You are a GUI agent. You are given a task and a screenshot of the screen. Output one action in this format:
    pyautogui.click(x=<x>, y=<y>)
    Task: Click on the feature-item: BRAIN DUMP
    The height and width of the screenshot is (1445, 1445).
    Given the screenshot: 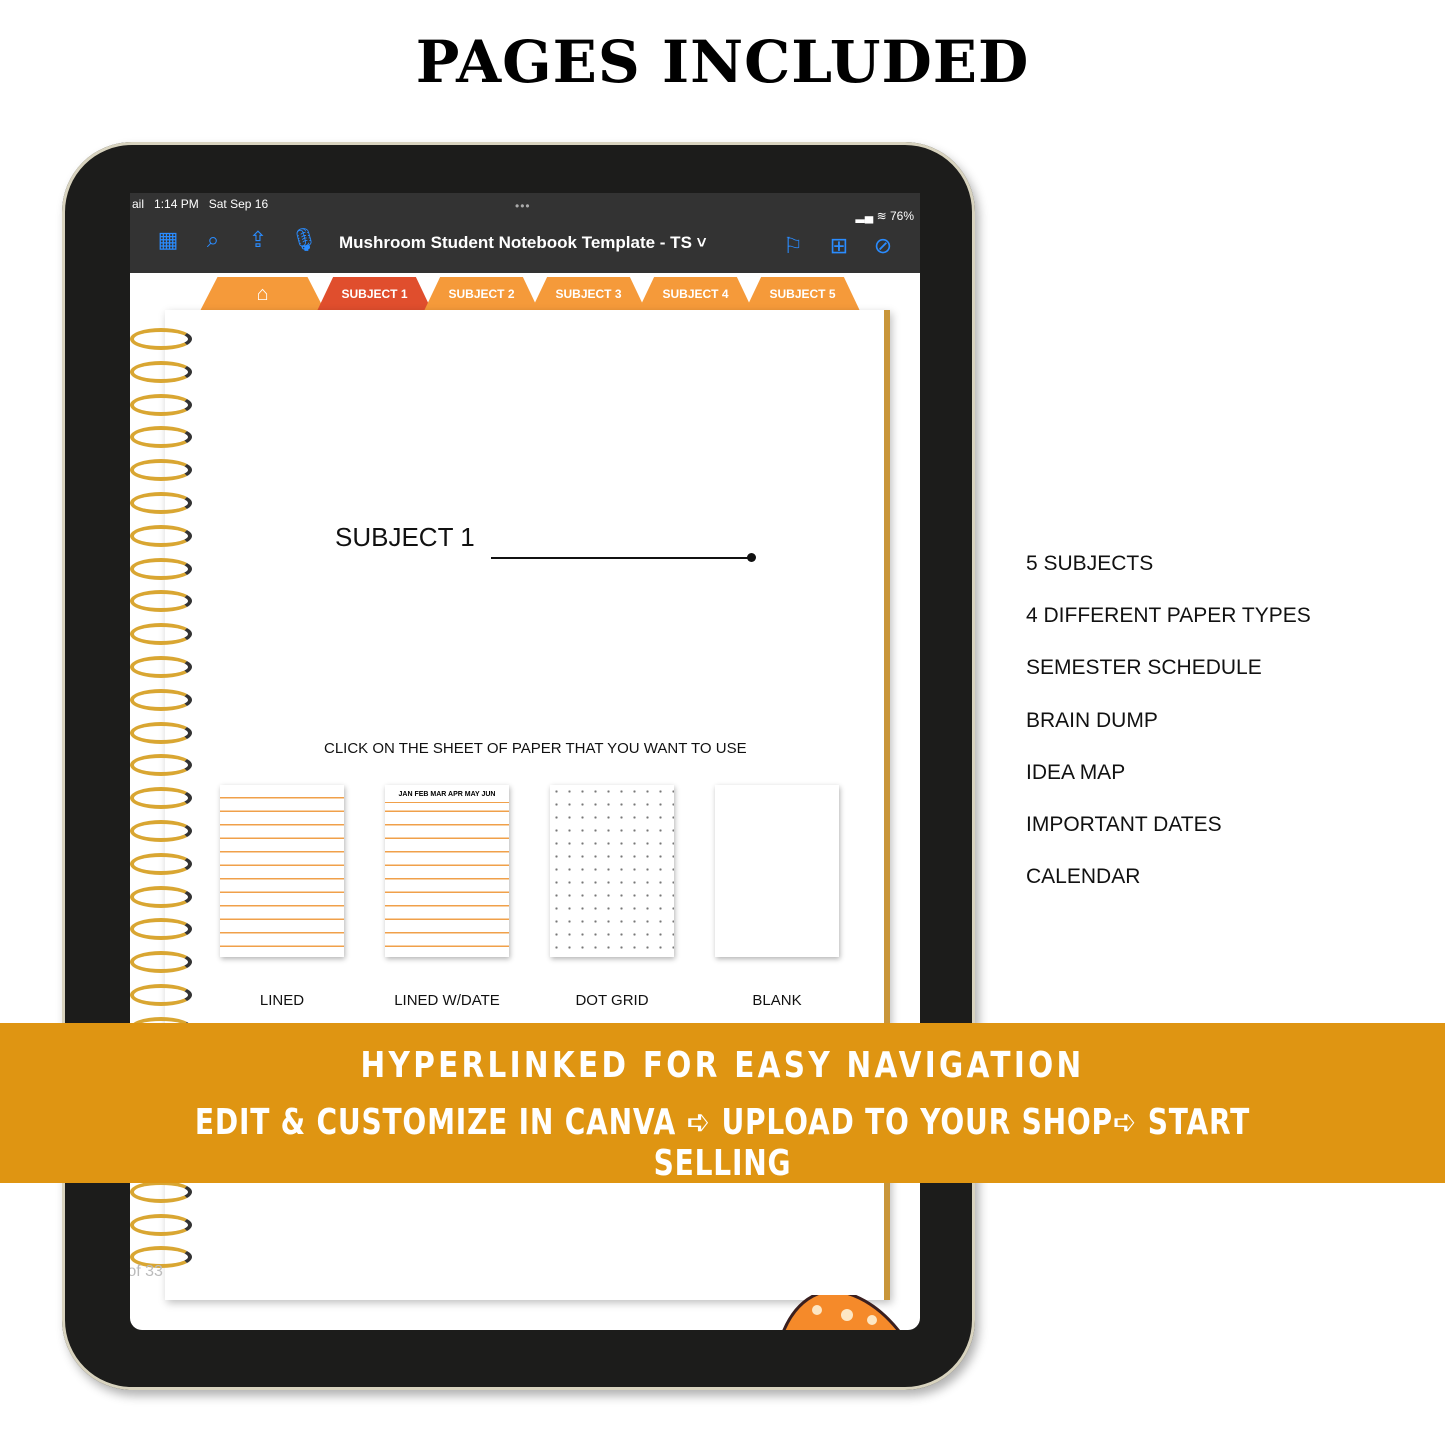 What is the action you would take?
    pyautogui.click(x=1092, y=720)
    